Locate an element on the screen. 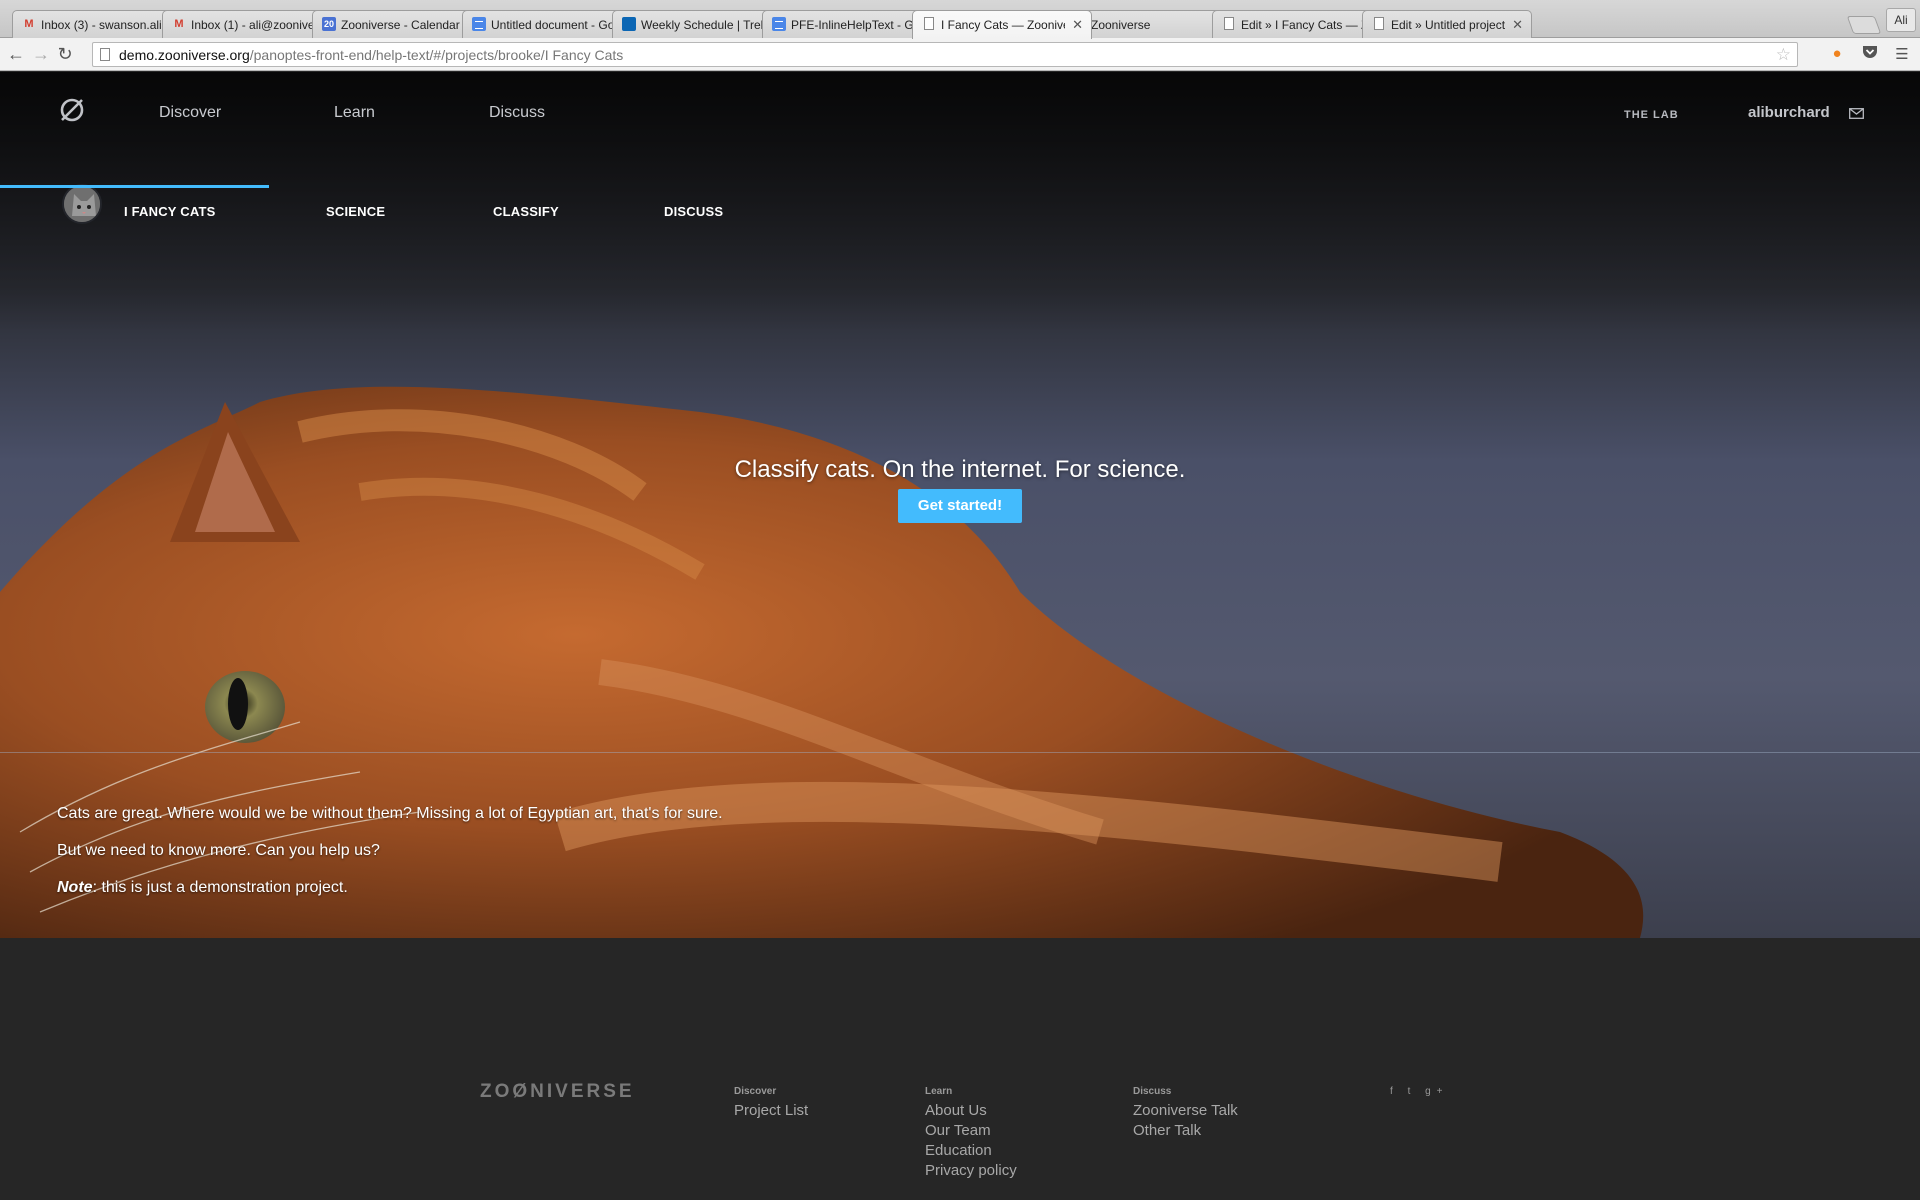  get-started-button: Get started! is located at coordinates (960, 506).